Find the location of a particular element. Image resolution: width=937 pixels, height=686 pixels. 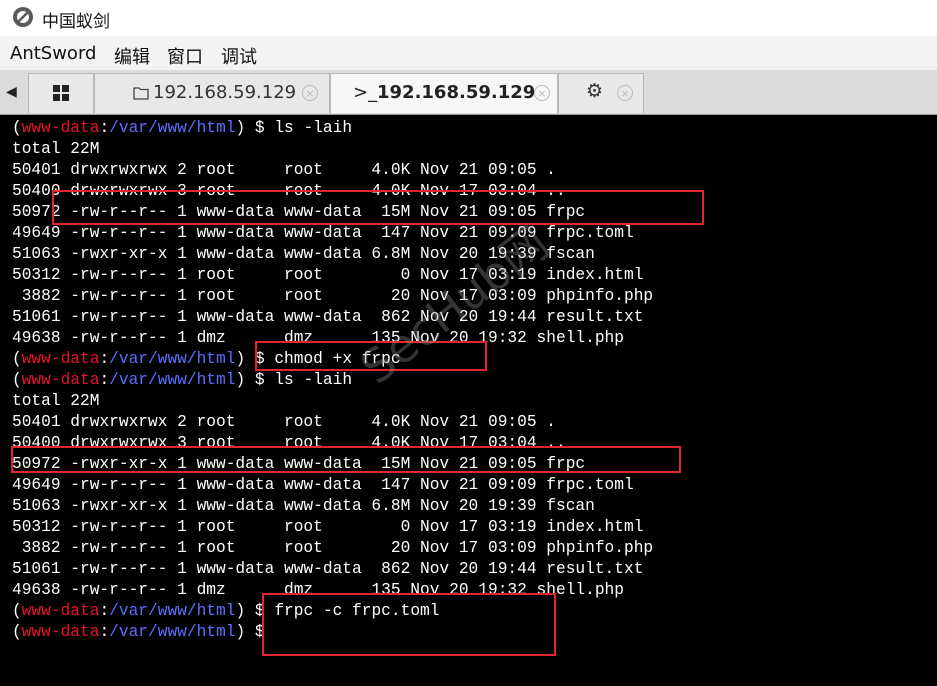

menu-item-antsword: AntSword is located at coordinates (53, 53).